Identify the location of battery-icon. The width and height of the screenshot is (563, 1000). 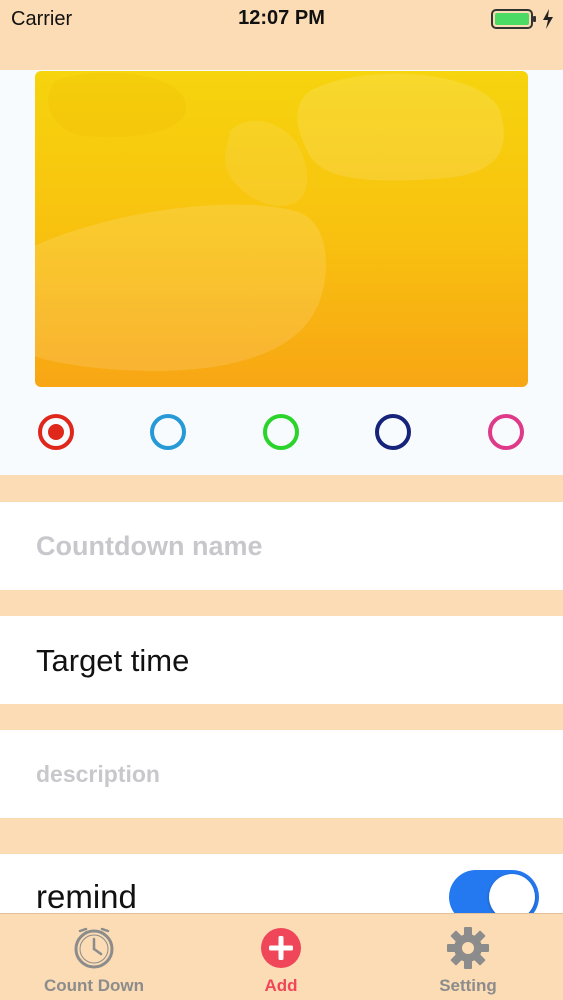
(522, 19).